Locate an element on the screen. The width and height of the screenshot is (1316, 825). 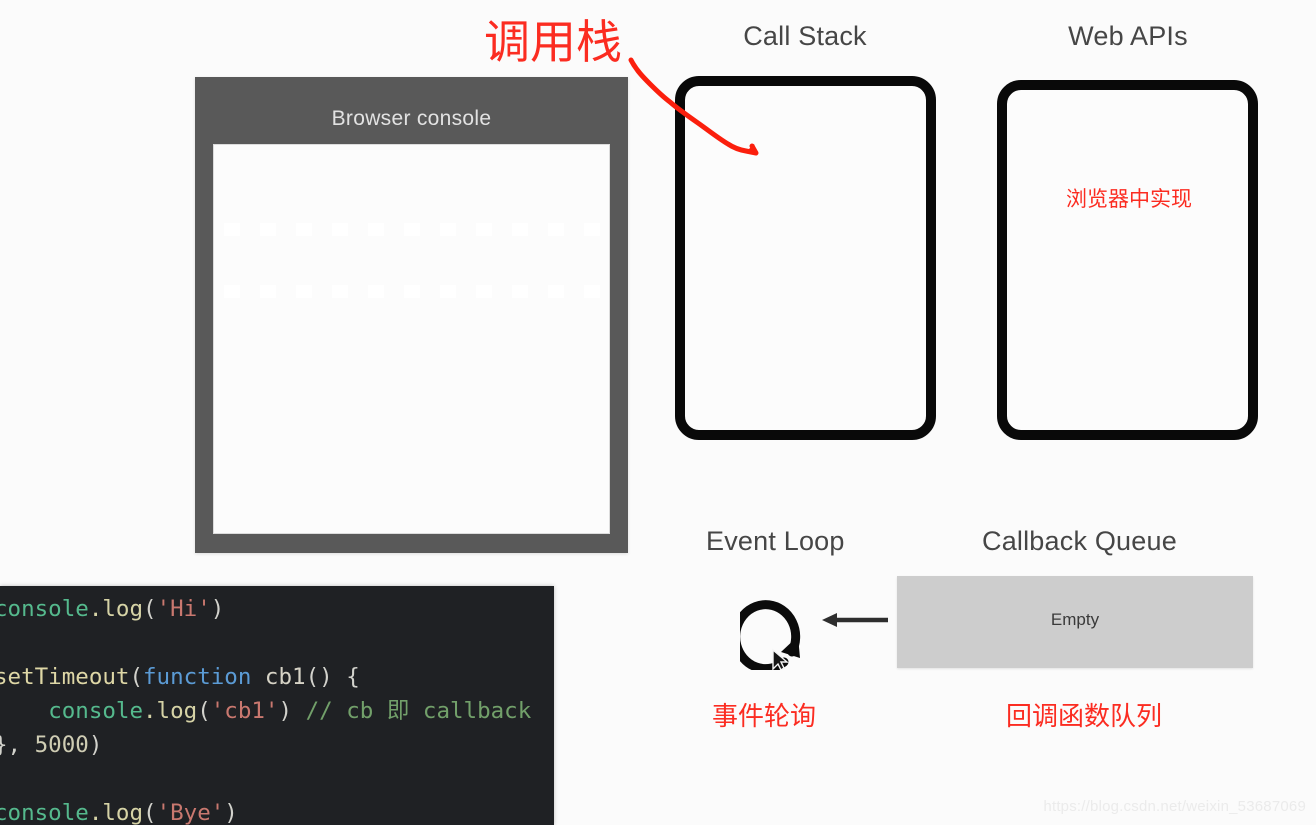
code-line: console.log('cb1') // cb 即 callback is located at coordinates (265, 711).